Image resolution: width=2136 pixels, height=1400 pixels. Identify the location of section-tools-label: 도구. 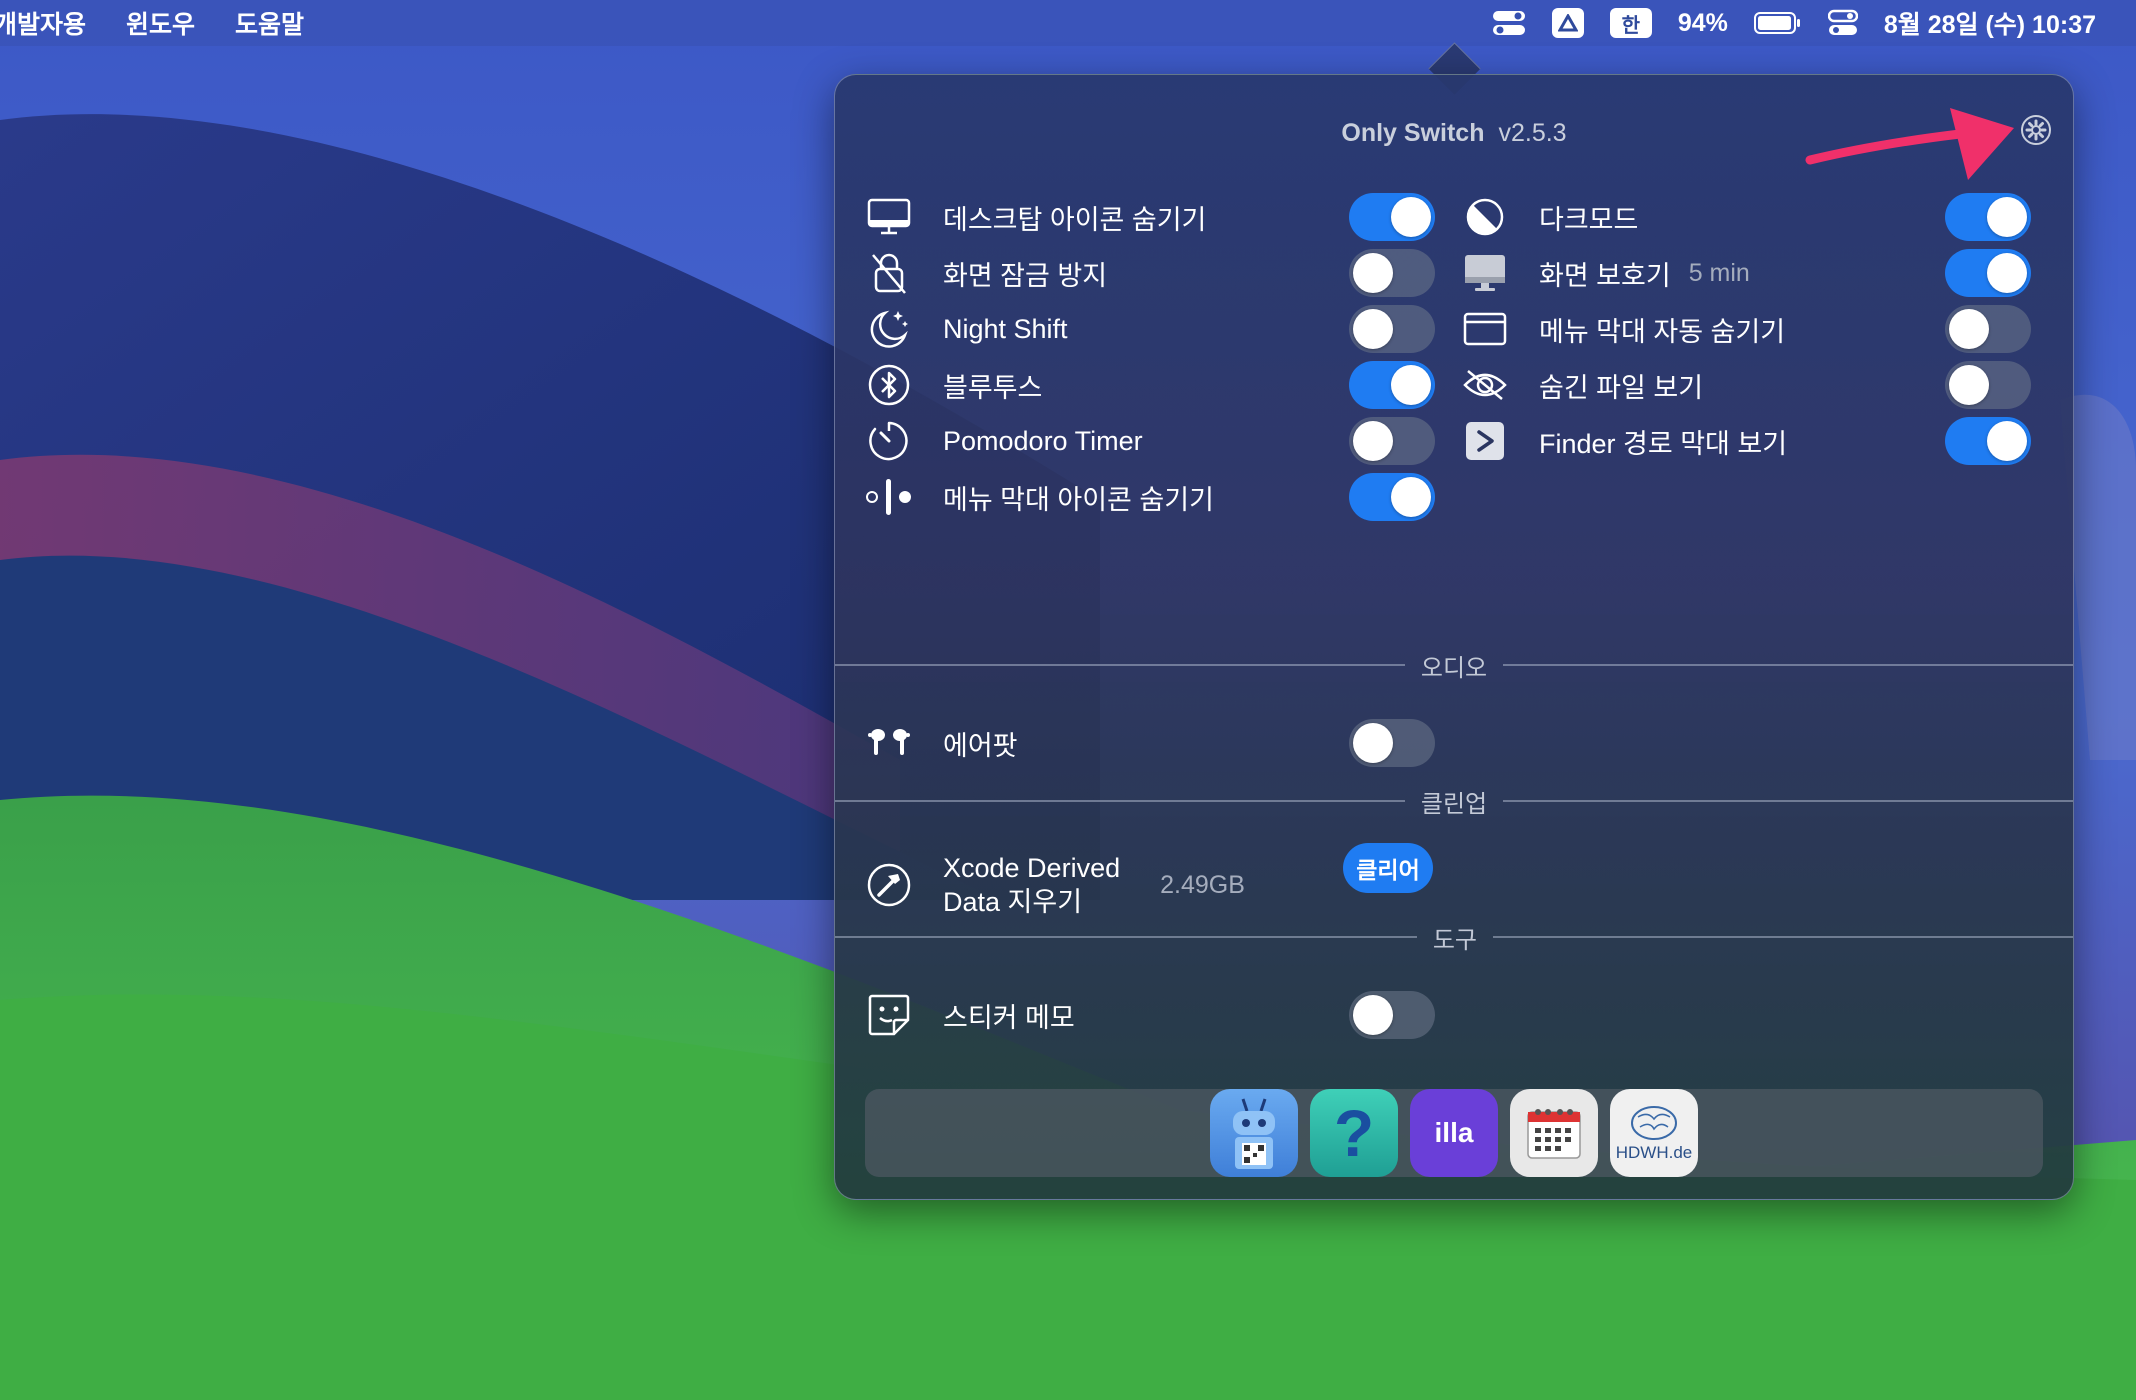
(1454, 940).